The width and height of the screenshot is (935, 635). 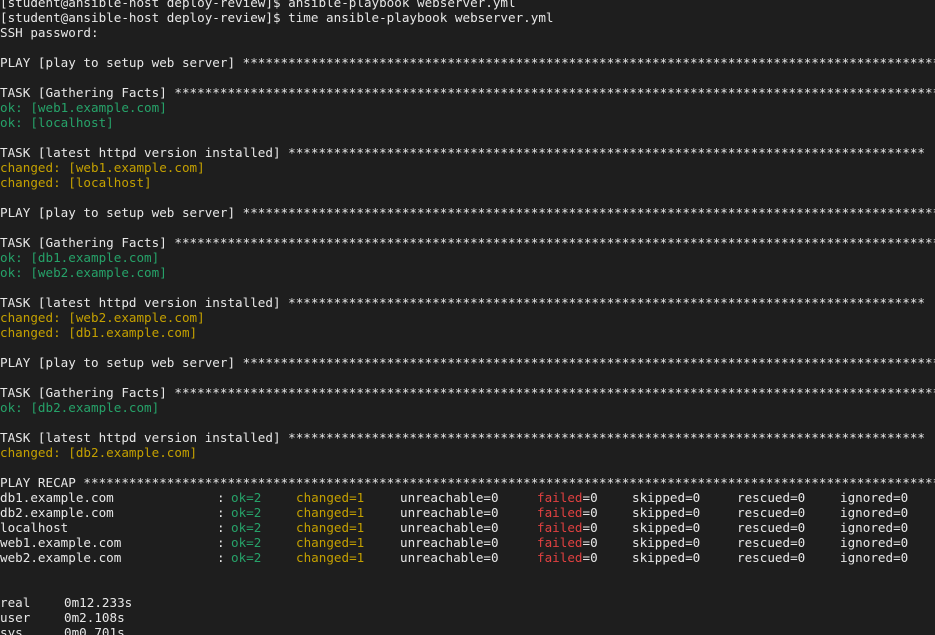 What do you see at coordinates (49, 32) in the screenshot?
I see `output-line: SSH password:` at bounding box center [49, 32].